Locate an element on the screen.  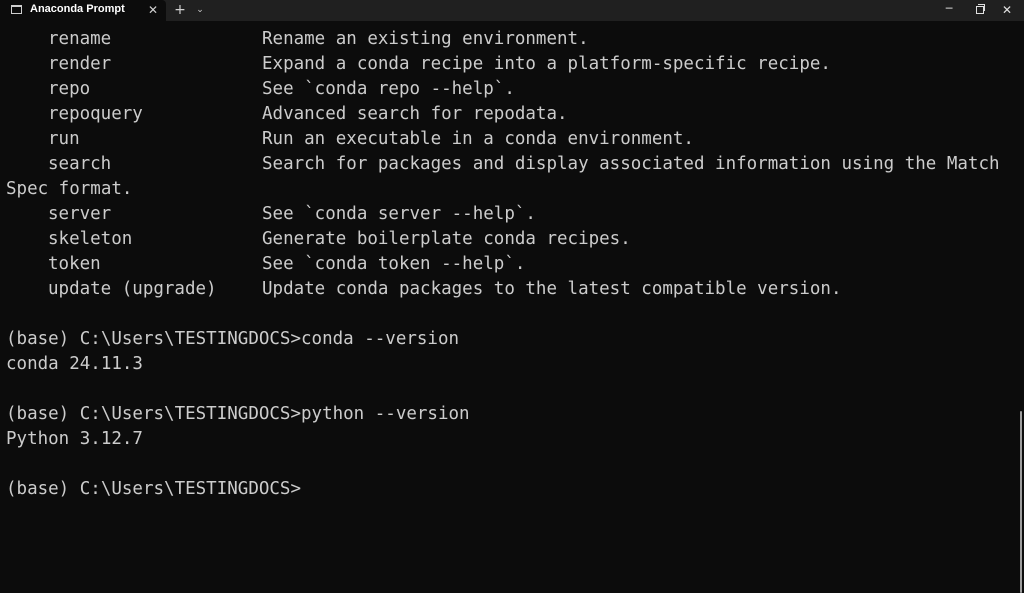
command-row: rename Rename an existing environment. is located at coordinates (297, 39).